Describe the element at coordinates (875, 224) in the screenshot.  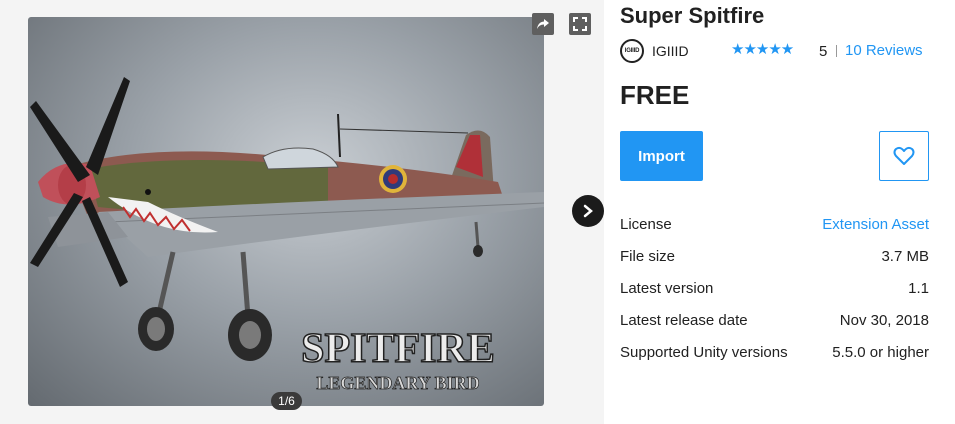
I see `license-link: Extension Asset` at that location.